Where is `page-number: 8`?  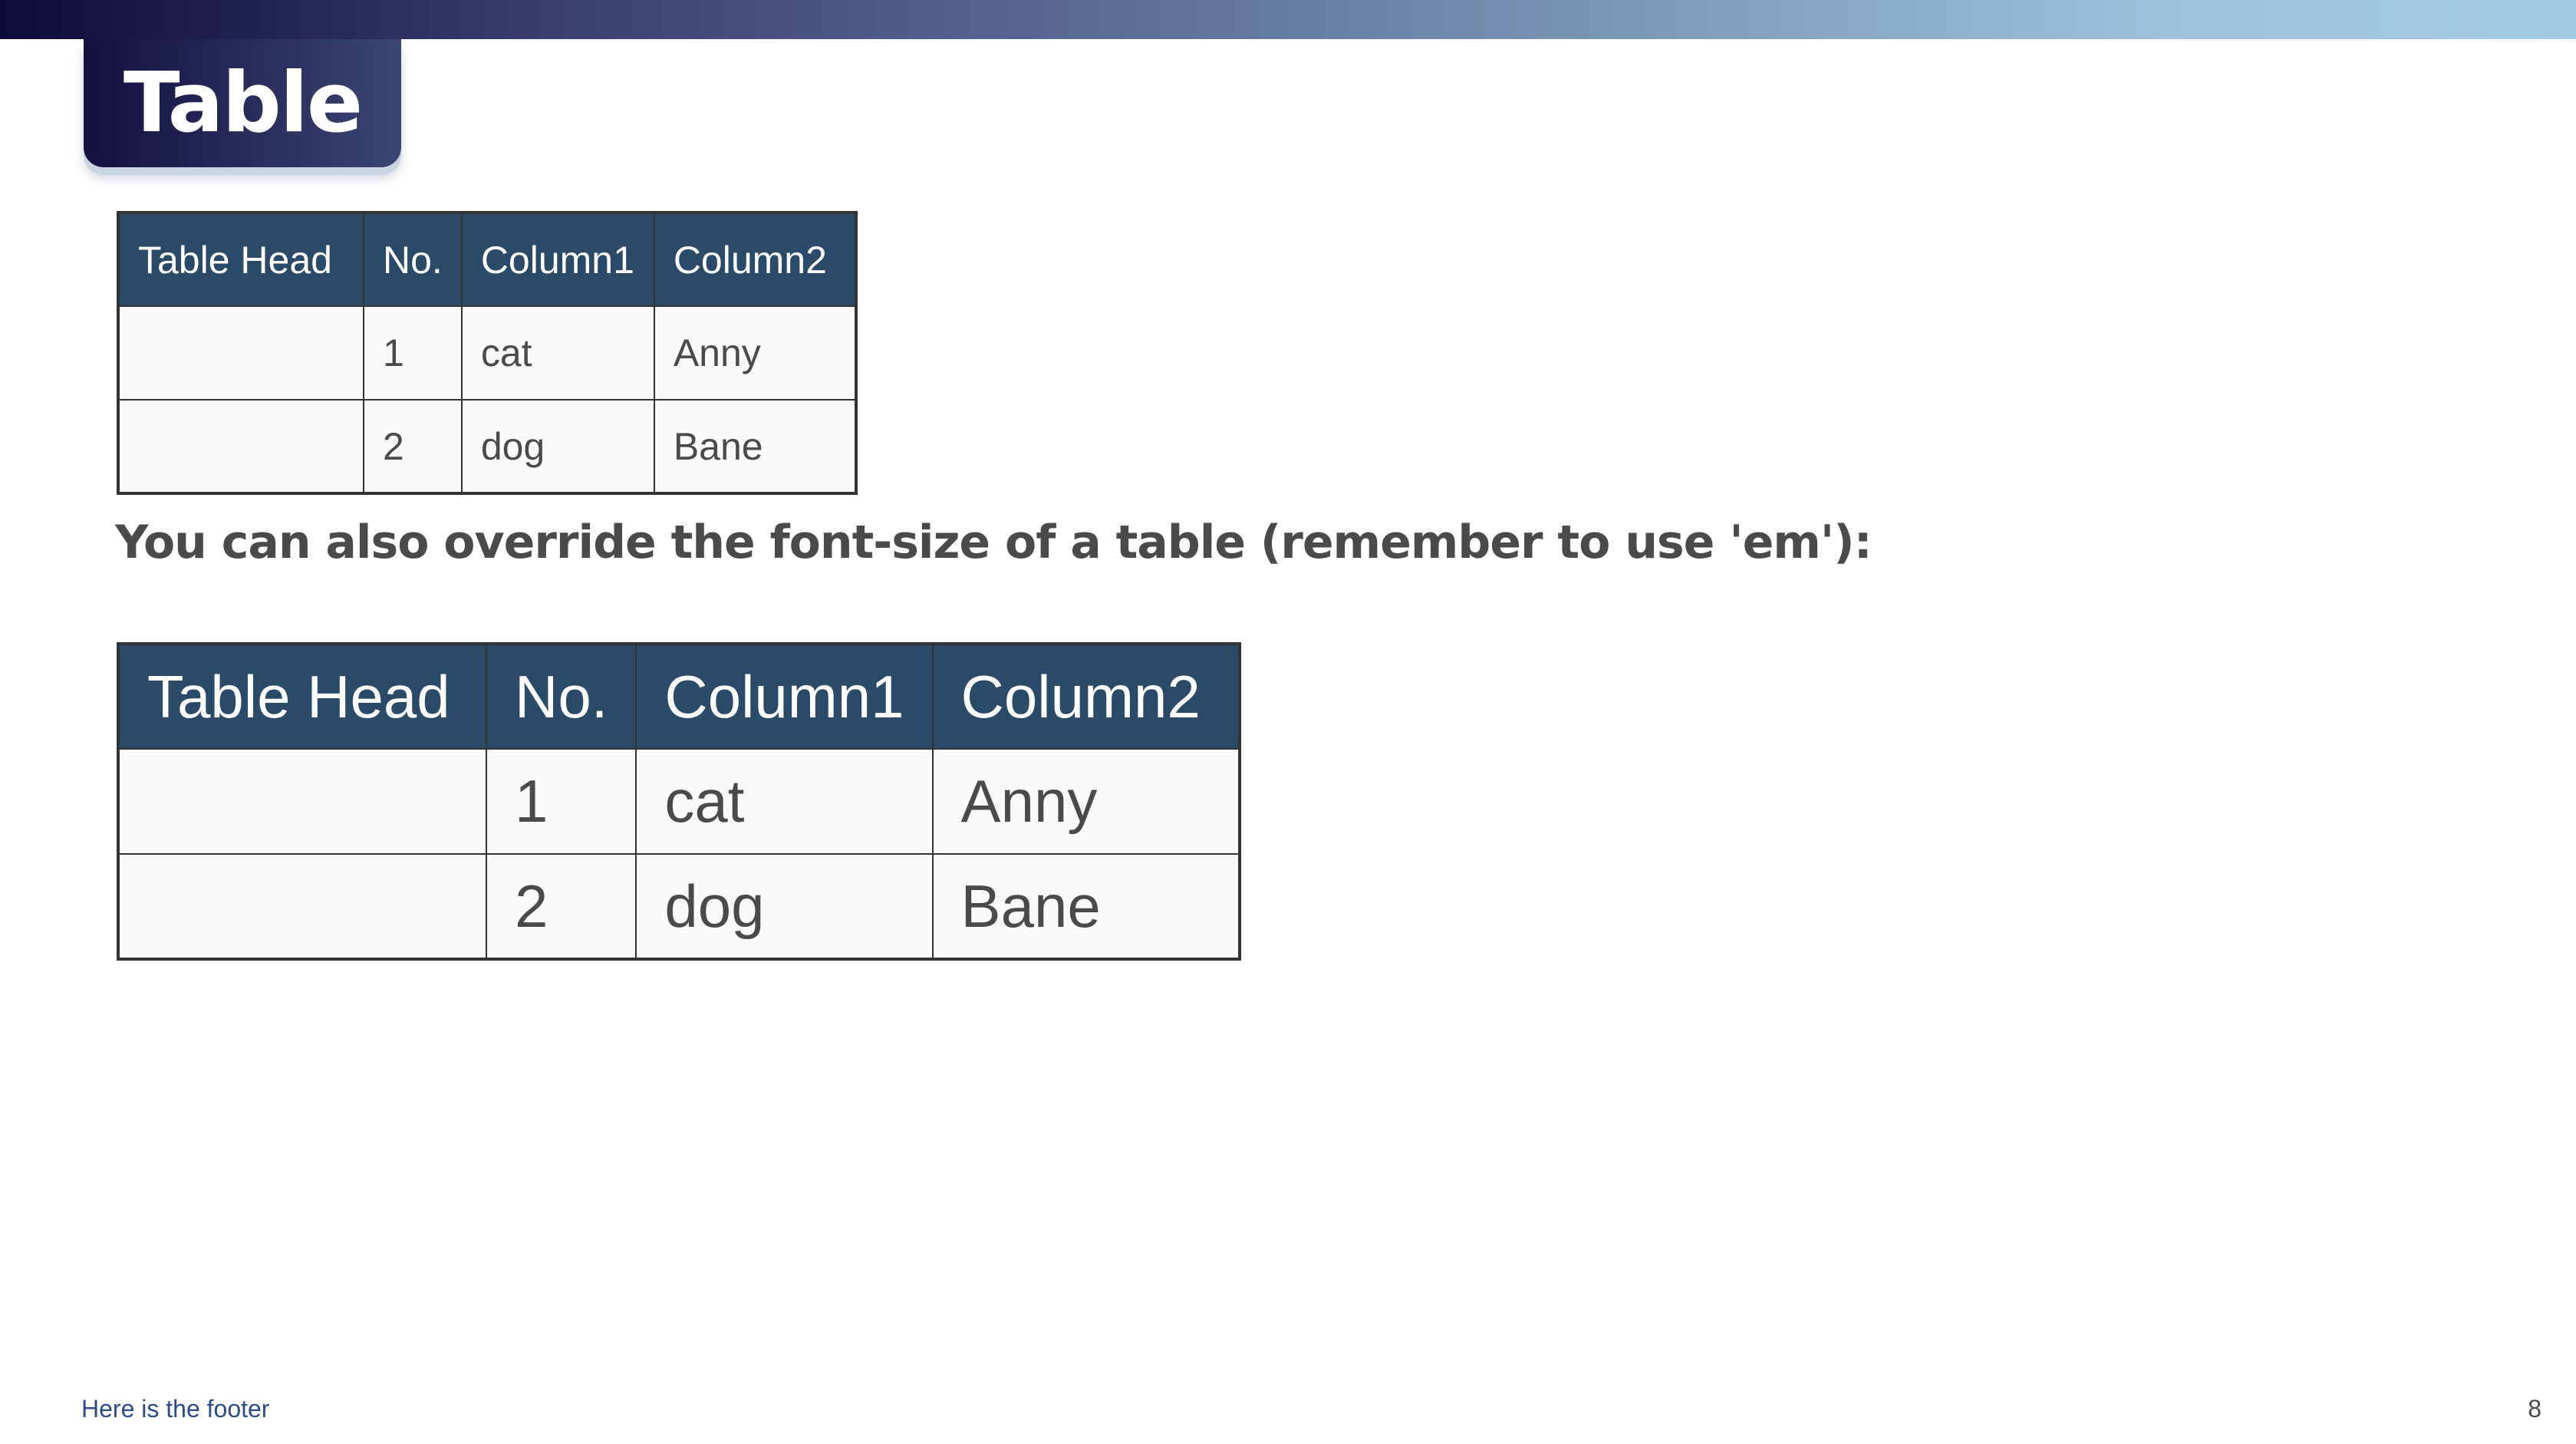 page-number: 8 is located at coordinates (2534, 1409).